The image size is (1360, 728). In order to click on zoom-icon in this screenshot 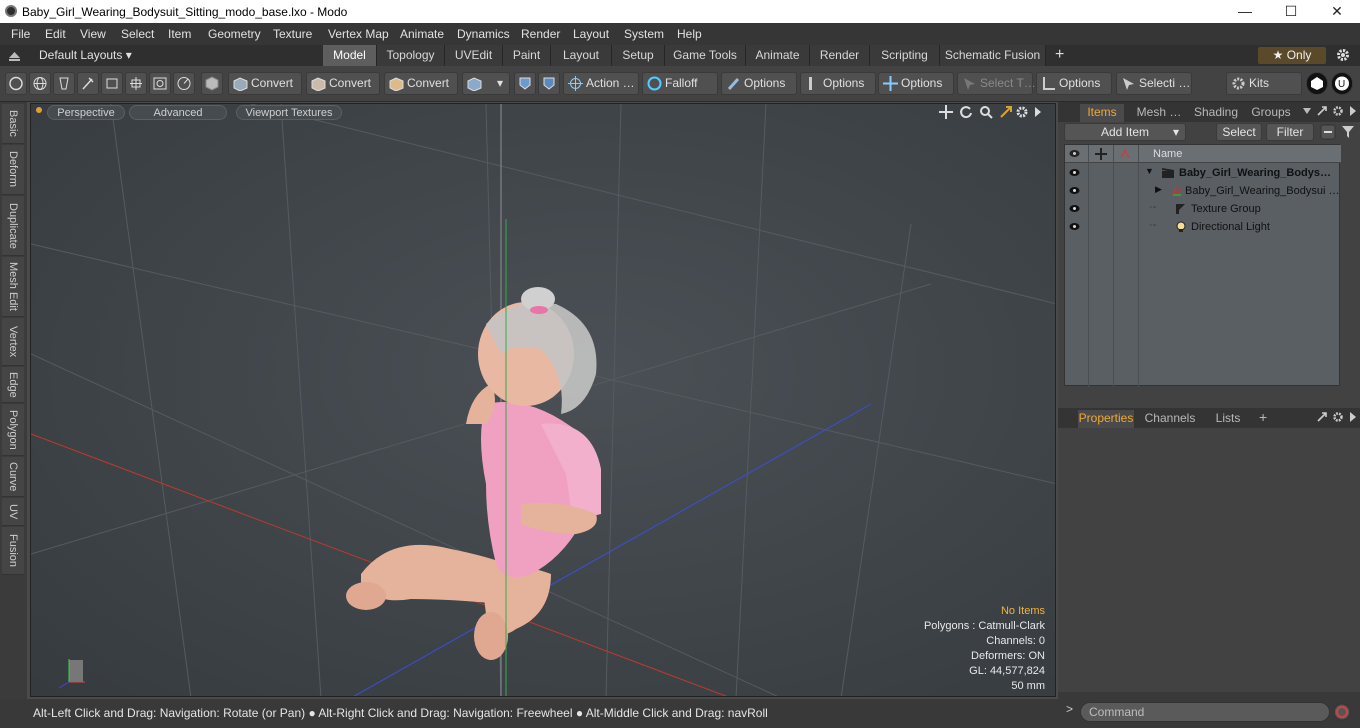, I will do `click(986, 112)`.